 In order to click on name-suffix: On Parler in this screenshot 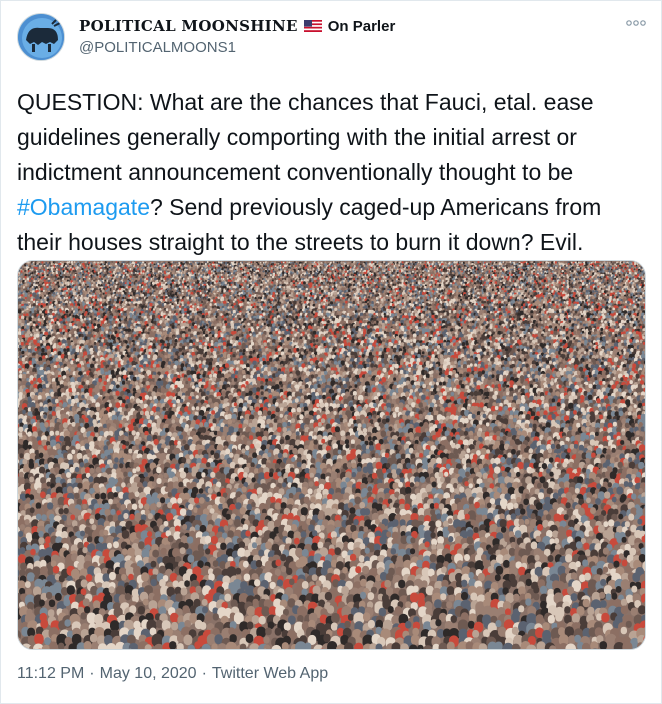, I will do `click(361, 26)`.